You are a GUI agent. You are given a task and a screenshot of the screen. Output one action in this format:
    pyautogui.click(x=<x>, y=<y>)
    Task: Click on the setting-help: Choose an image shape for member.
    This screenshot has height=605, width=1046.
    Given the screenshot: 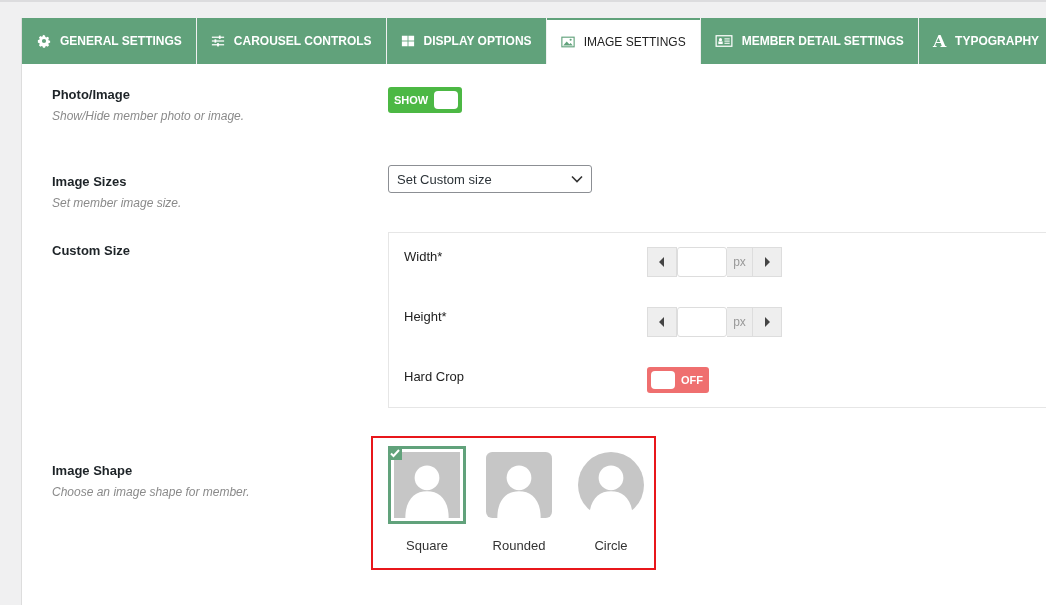 What is the action you would take?
    pyautogui.click(x=151, y=492)
    